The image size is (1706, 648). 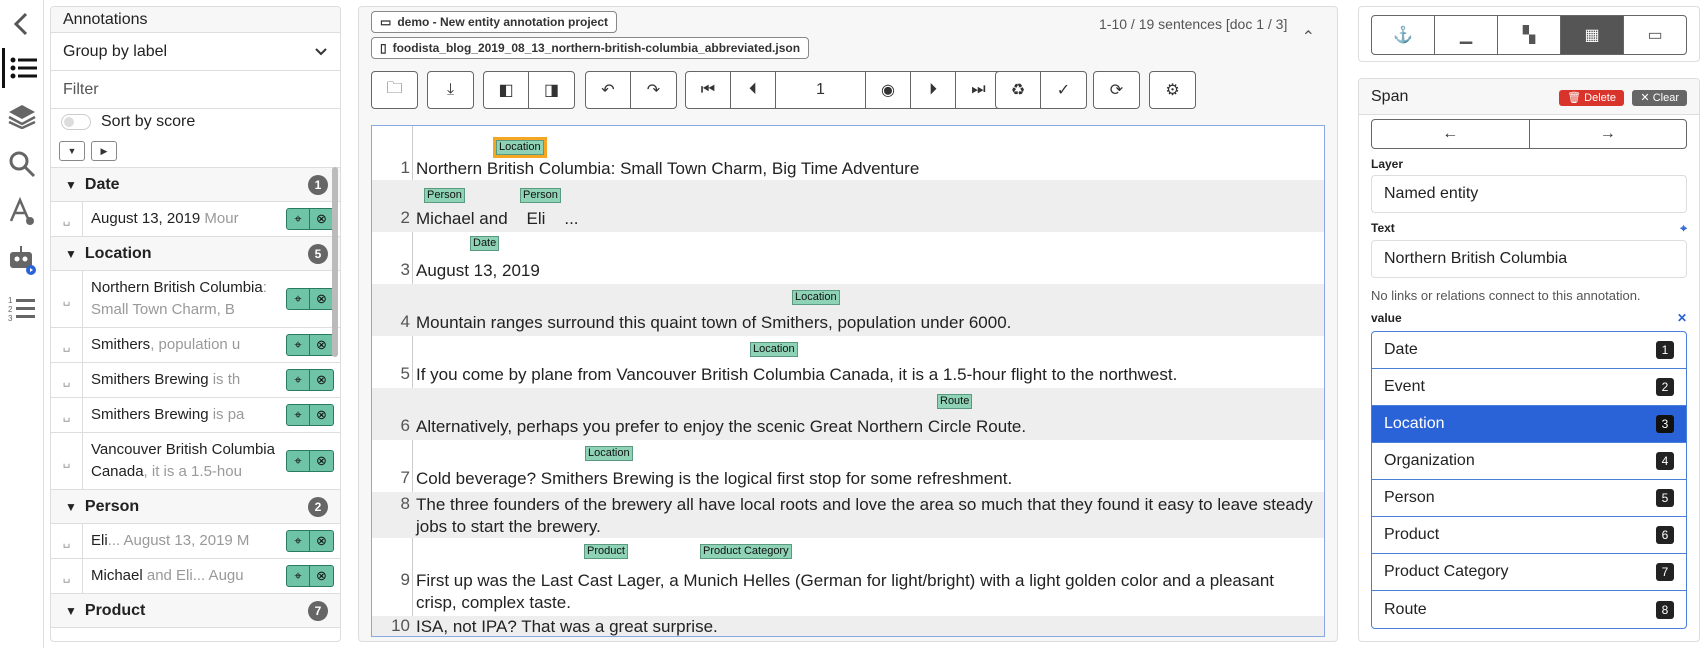 What do you see at coordinates (1529, 609) in the screenshot?
I see `value-option: Route 8` at bounding box center [1529, 609].